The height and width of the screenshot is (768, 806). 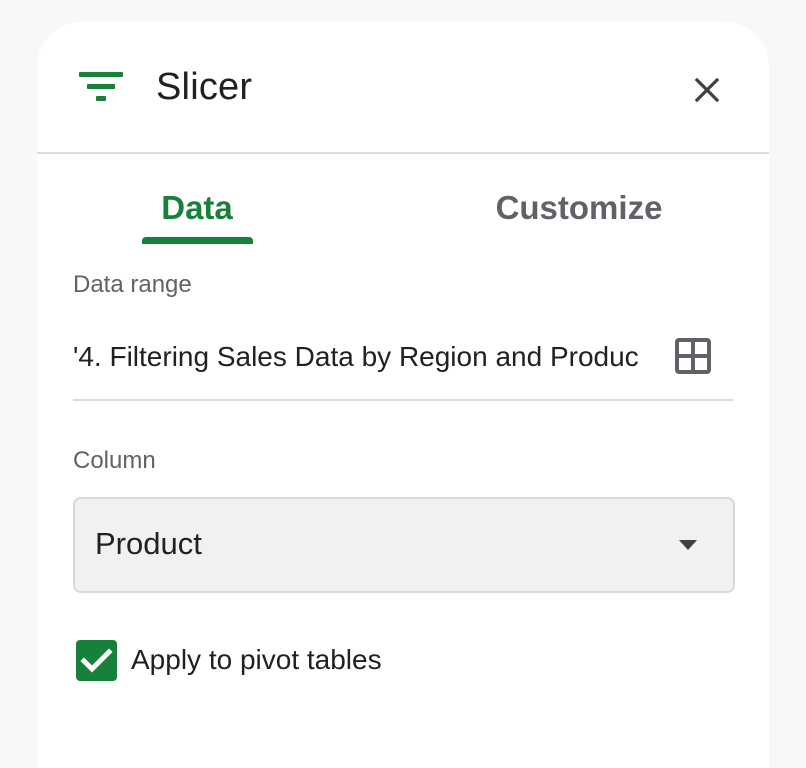 What do you see at coordinates (114, 460) in the screenshot?
I see `column-label: Column` at bounding box center [114, 460].